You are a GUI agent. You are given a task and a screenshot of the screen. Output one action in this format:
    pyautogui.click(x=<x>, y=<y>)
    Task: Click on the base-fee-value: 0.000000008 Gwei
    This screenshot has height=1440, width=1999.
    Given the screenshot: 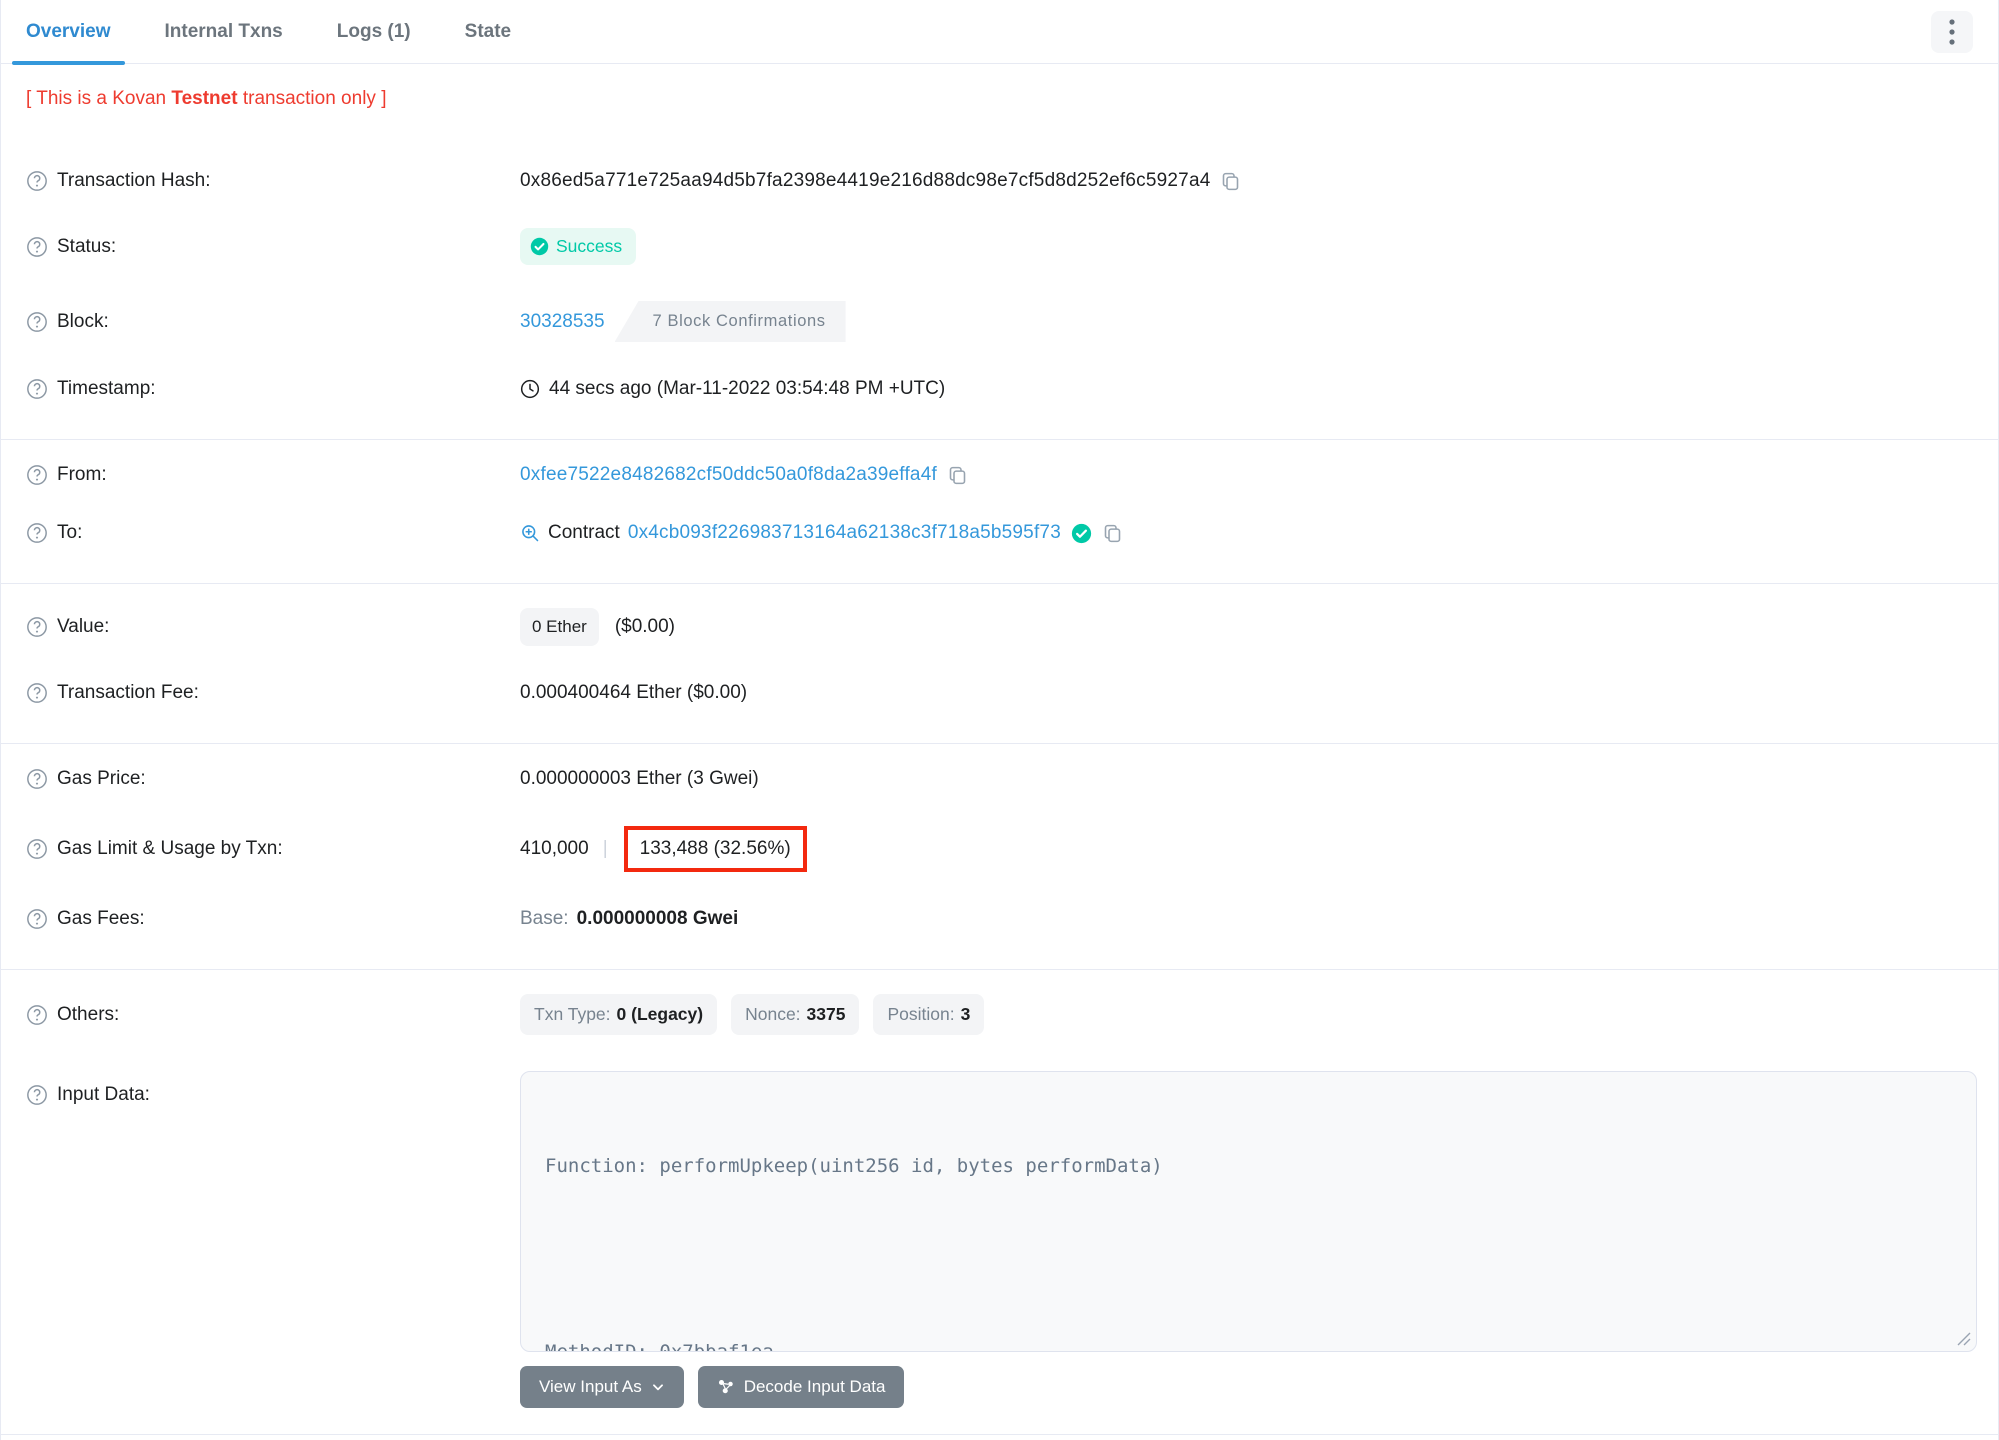 What is the action you would take?
    pyautogui.click(x=657, y=918)
    